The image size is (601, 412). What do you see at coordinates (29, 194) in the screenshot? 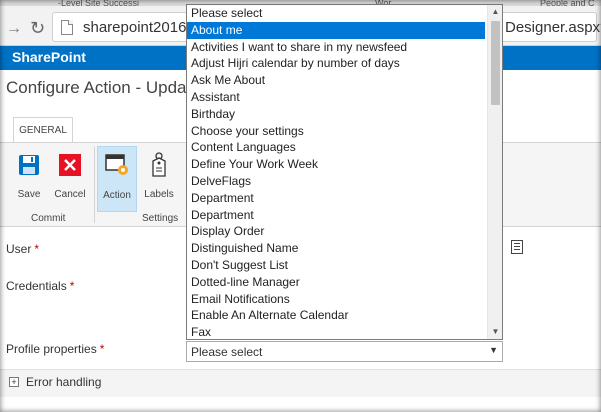
I see `save-button-label: Save` at bounding box center [29, 194].